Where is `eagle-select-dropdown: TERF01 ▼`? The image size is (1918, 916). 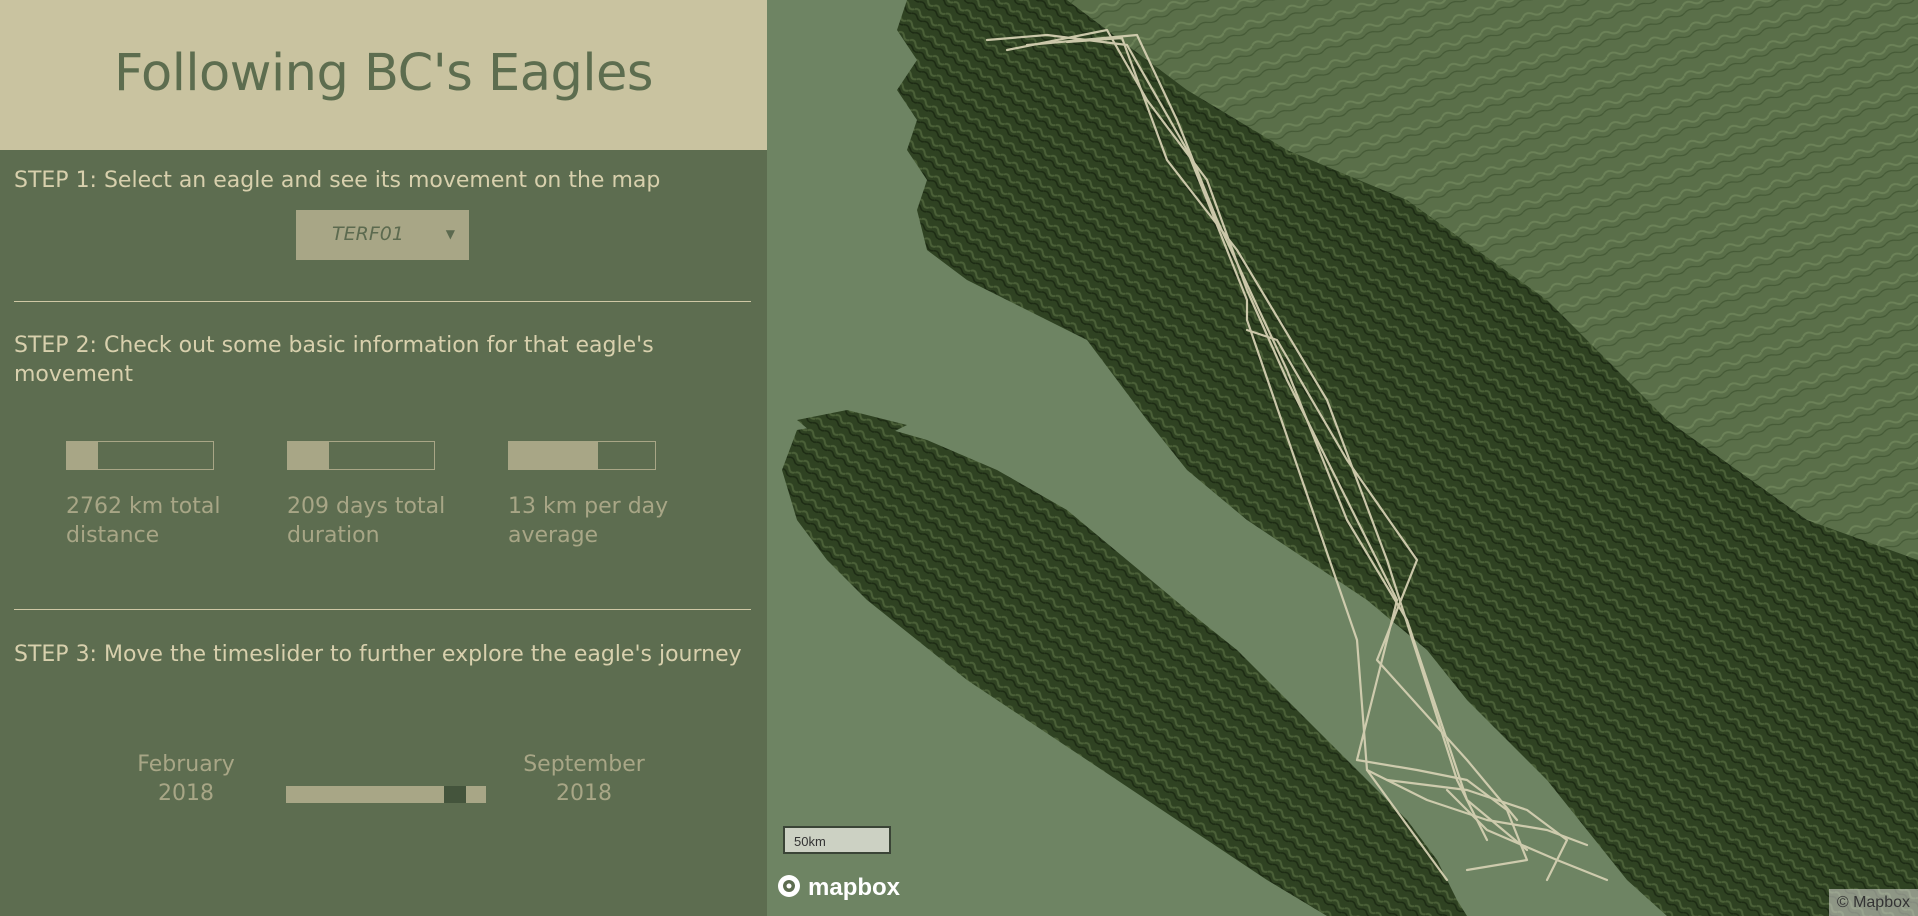
eagle-select-dropdown: TERF01 ▼ is located at coordinates (382, 235).